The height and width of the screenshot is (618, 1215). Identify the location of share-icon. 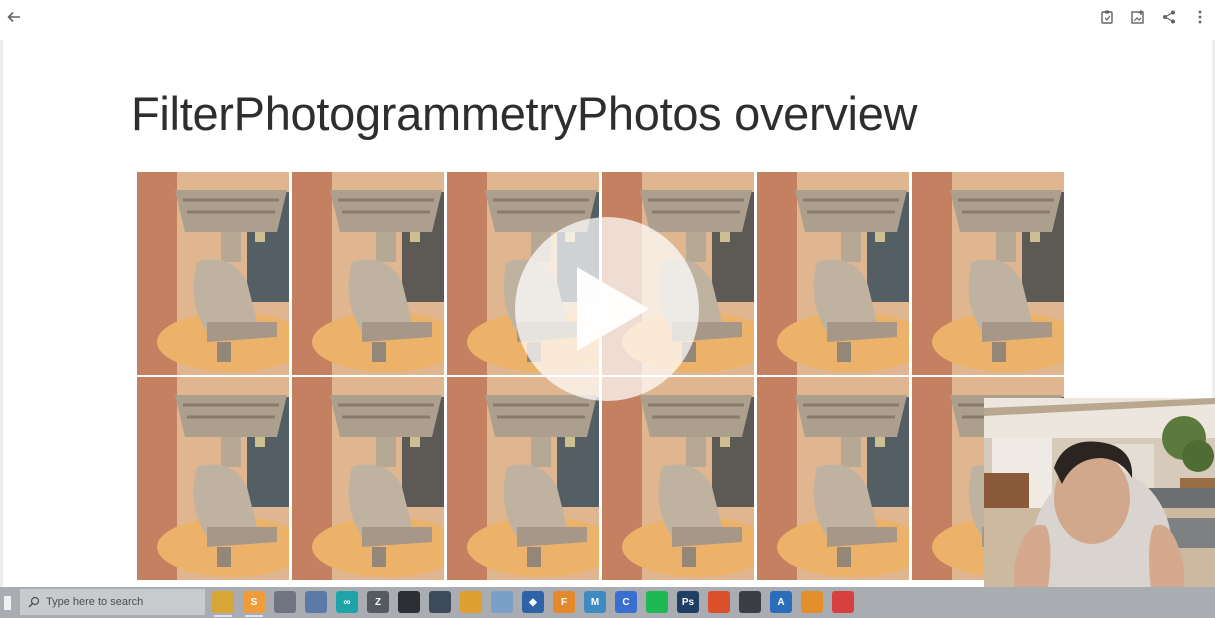
(1169, 17).